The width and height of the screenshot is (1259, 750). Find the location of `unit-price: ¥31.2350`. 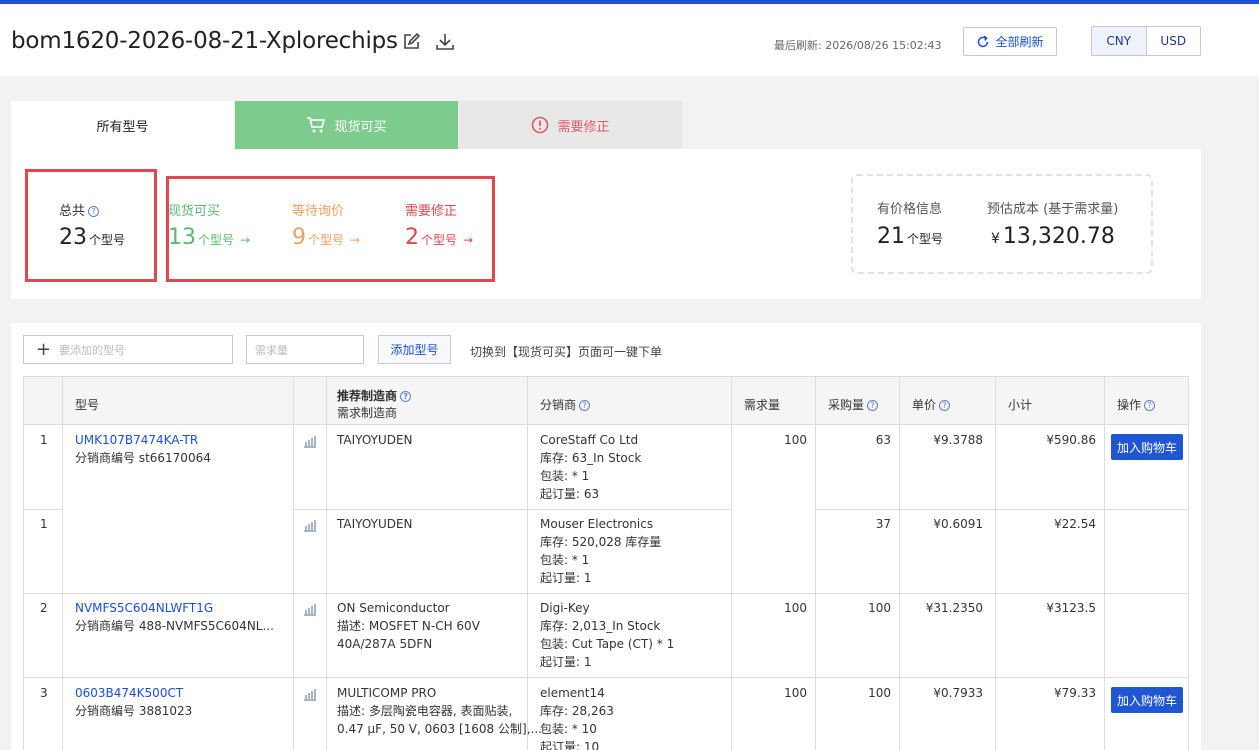

unit-price: ¥31.2350 is located at coordinates (954, 608).